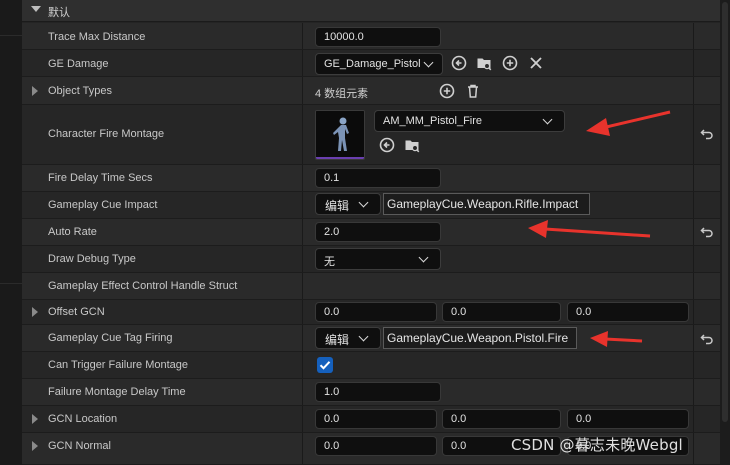 The width and height of the screenshot is (730, 465). I want to click on scrollbar, so click(725, 232).